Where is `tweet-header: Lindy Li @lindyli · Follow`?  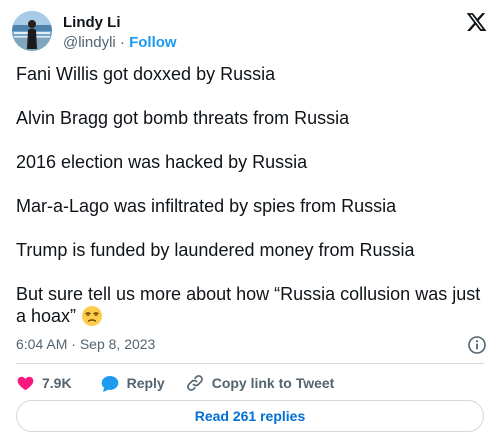 tweet-header: Lindy Li @lindyli · Follow is located at coordinates (250, 33).